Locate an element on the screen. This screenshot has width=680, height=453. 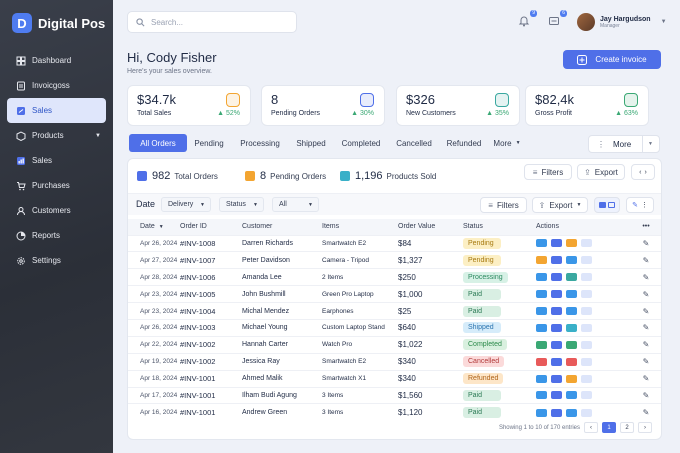
tab-refunded: Refunded is located at coordinates (464, 143).